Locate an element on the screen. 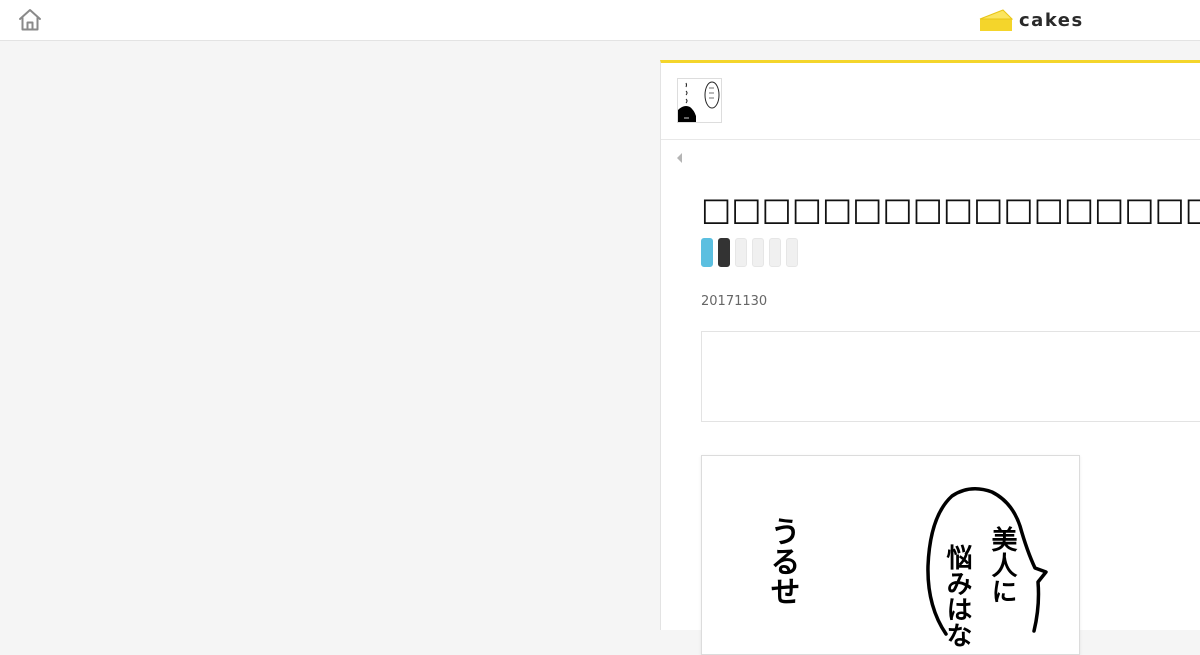 The width and height of the screenshot is (1200, 655). tag-list is located at coordinates (749, 252).